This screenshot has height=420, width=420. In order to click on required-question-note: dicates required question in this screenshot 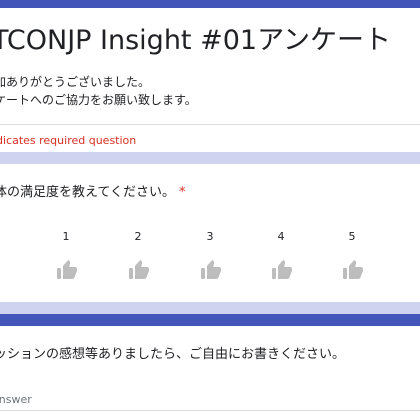, I will do `click(68, 140)`.